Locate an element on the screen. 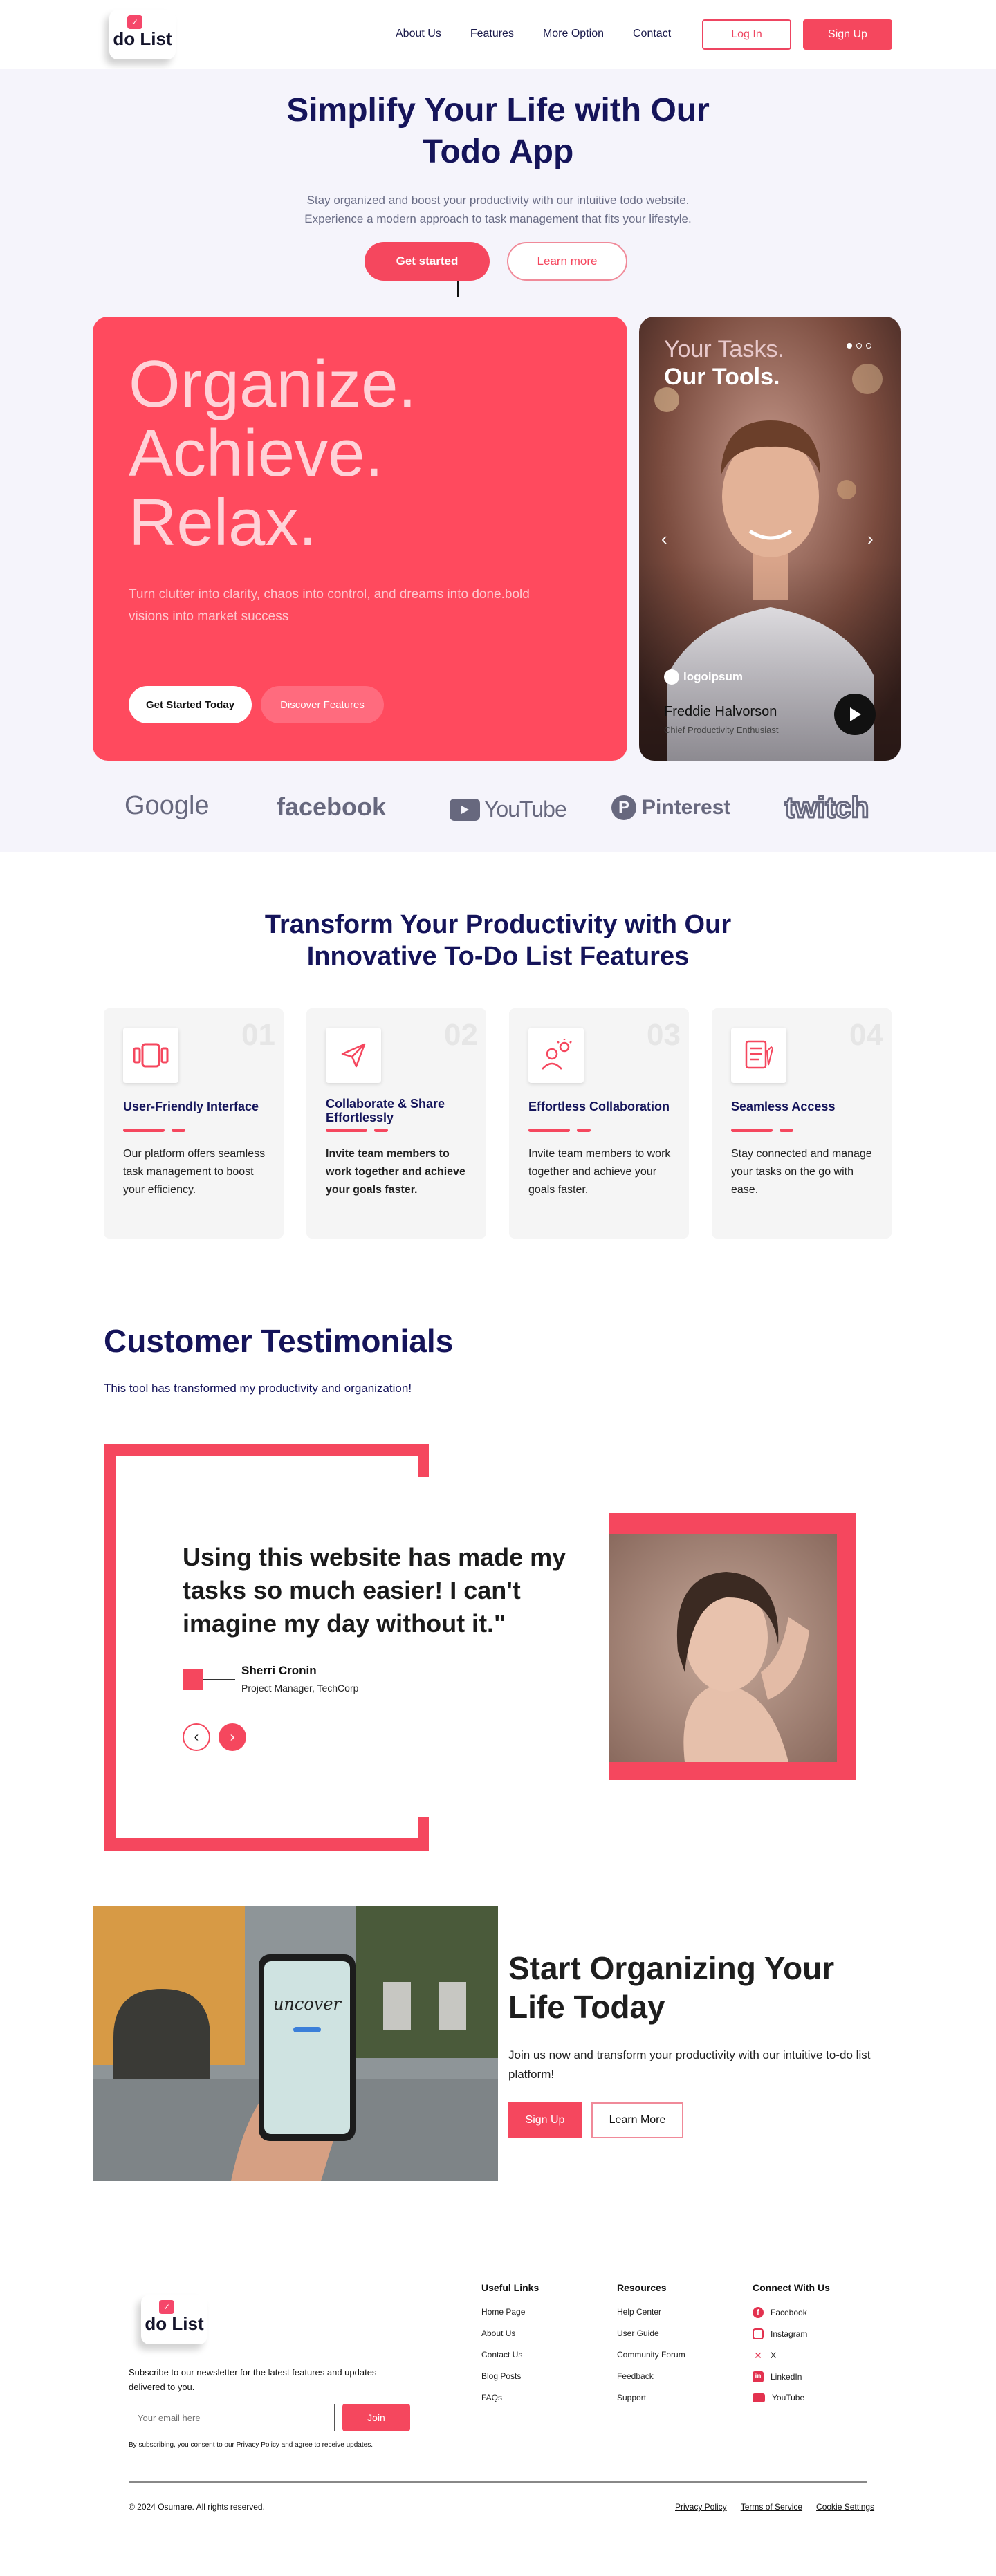 This screenshot has height=2576, width=996. x-icon: ✕ is located at coordinates (758, 2355).